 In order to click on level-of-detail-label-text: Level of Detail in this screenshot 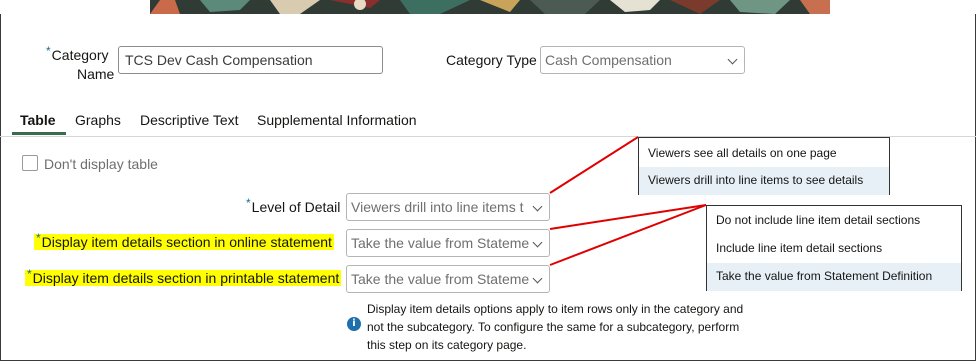, I will do `click(296, 207)`.